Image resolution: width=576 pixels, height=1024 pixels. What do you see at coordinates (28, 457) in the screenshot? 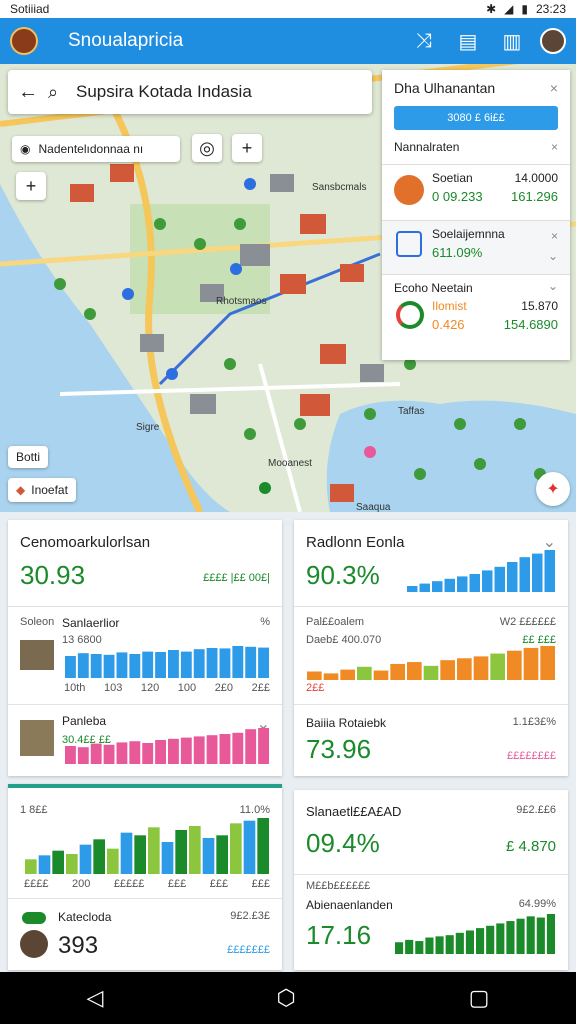
I see `bottom-chip-1: Botti` at bounding box center [28, 457].